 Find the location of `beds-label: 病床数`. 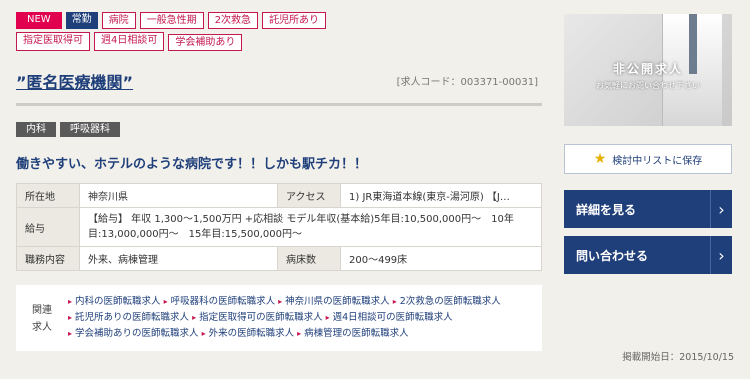

beds-label: 病床数 is located at coordinates (309, 258).